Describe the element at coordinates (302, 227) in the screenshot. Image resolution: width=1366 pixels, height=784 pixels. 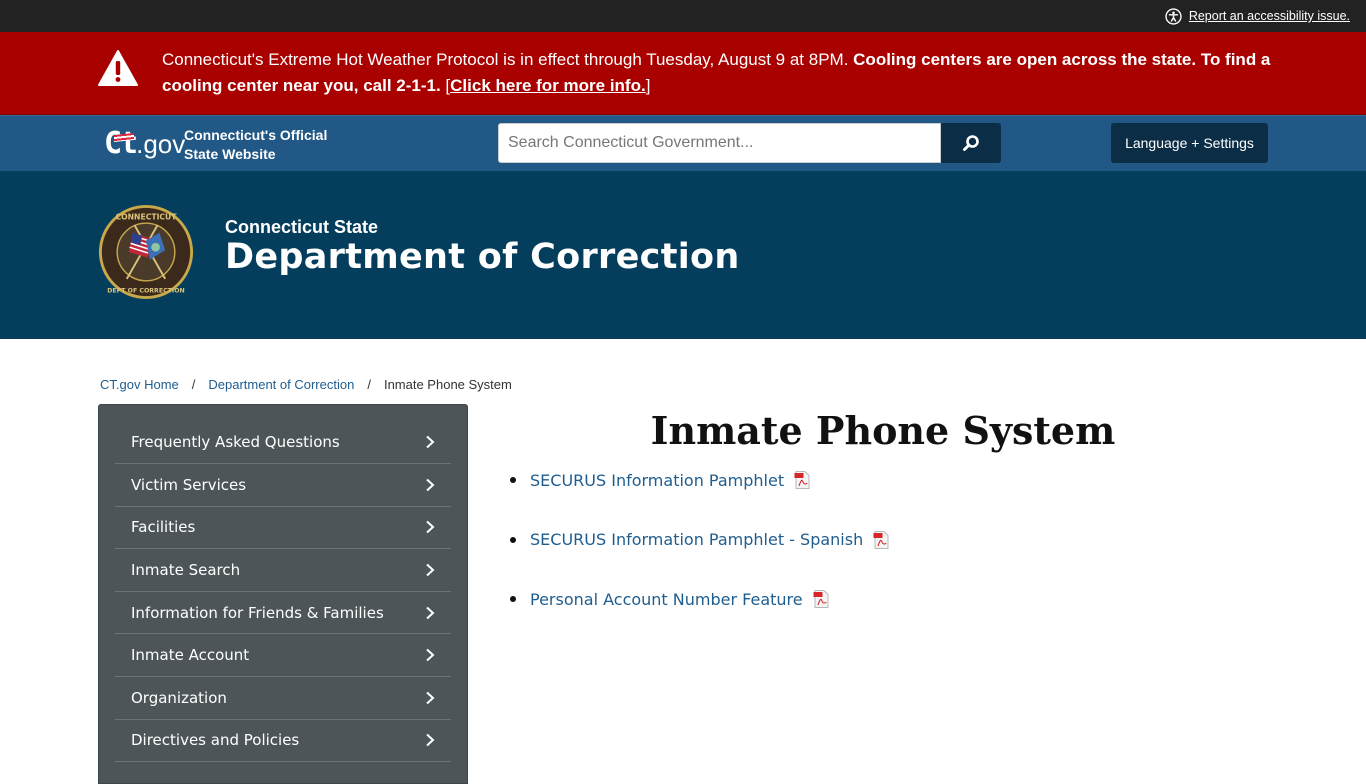
I see `agency-subtitle: Connecticut State` at that location.